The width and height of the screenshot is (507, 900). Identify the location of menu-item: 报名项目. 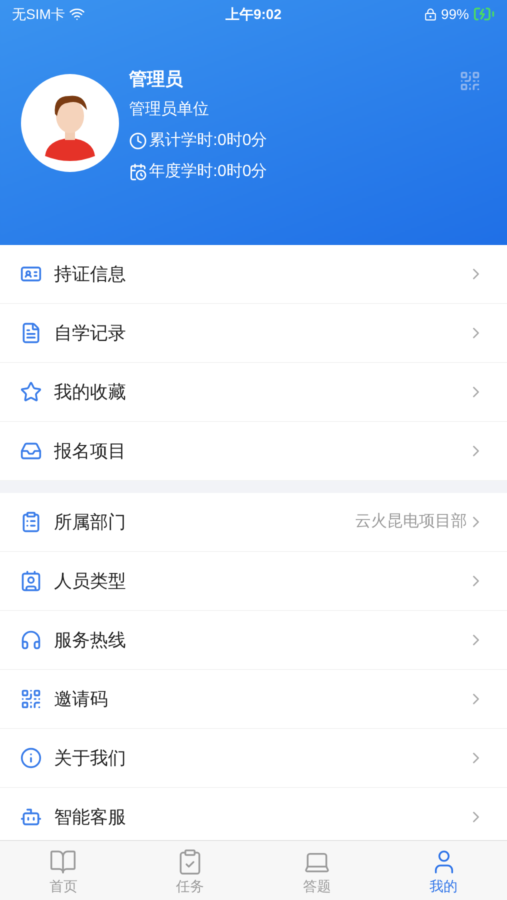
(253, 451).